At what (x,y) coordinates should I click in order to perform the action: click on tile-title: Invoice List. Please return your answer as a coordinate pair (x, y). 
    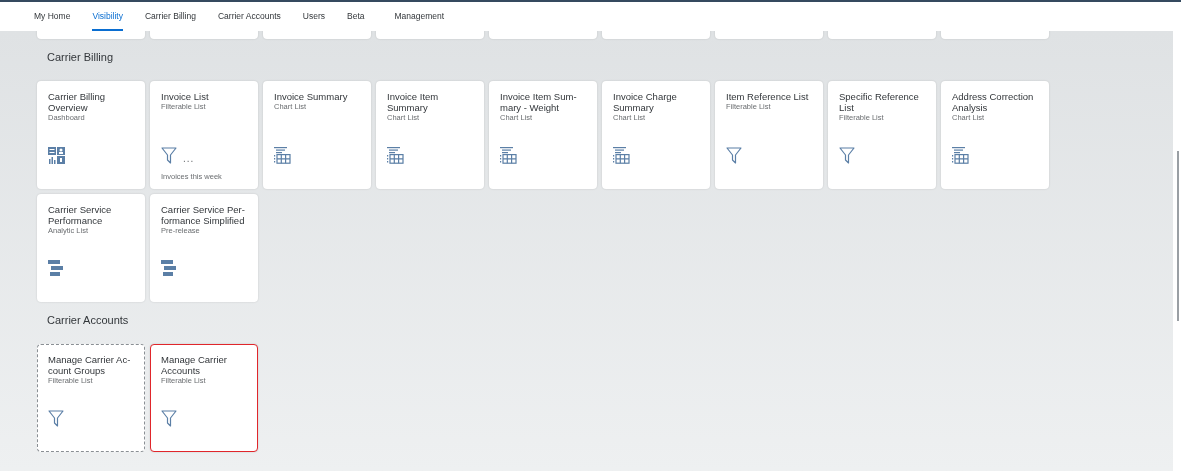
    Looking at the image, I should click on (185, 96).